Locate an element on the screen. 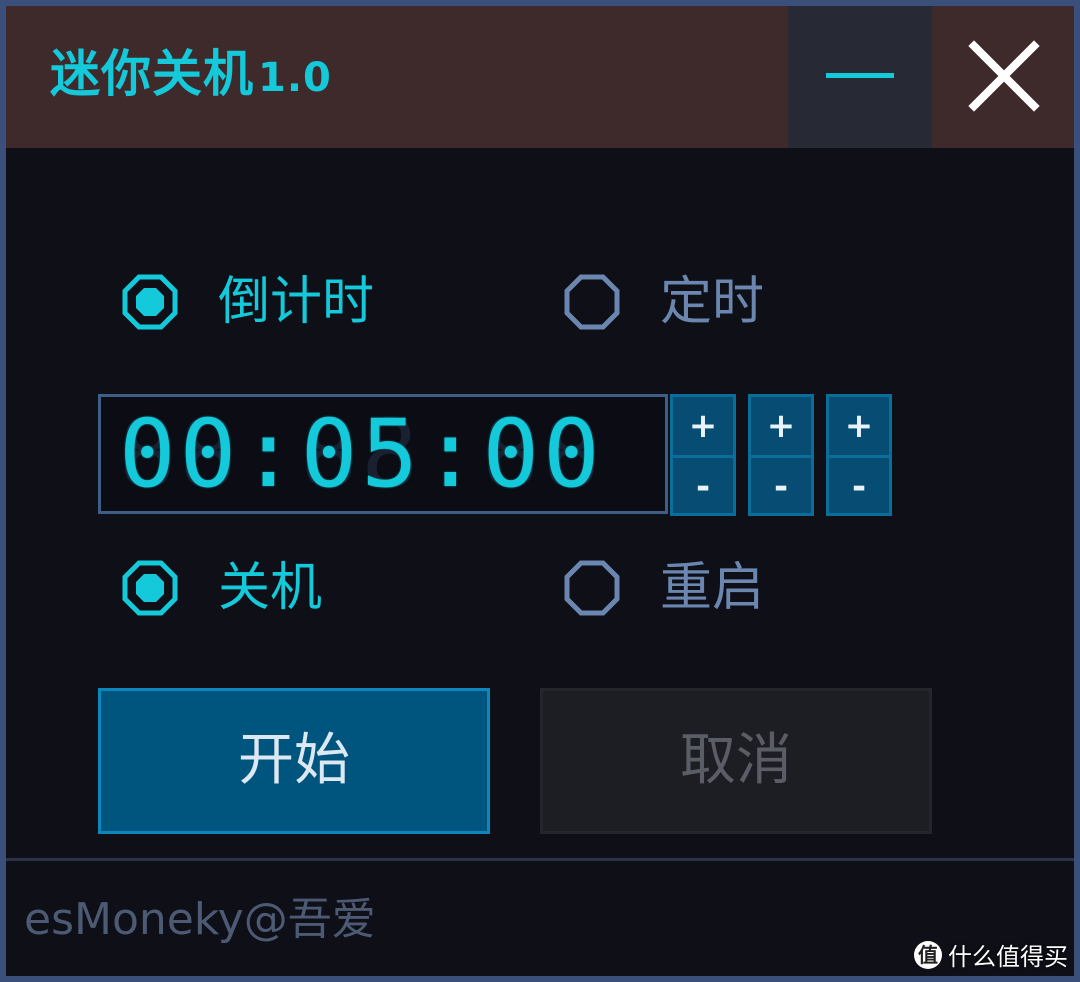  watermark-text: 什么值得买 is located at coordinates (1008, 957).